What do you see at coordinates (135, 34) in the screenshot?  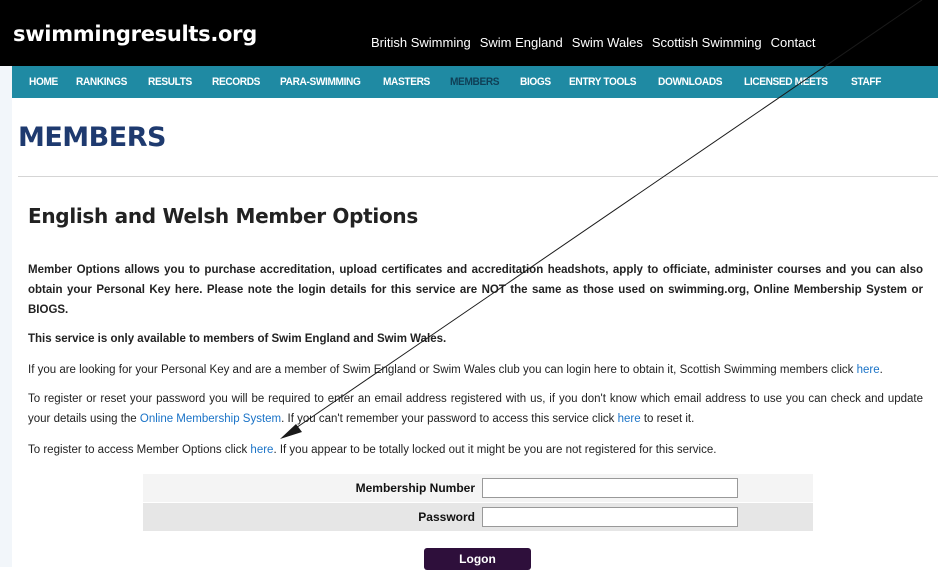 I see `site-logo: swimmingresults.org` at bounding box center [135, 34].